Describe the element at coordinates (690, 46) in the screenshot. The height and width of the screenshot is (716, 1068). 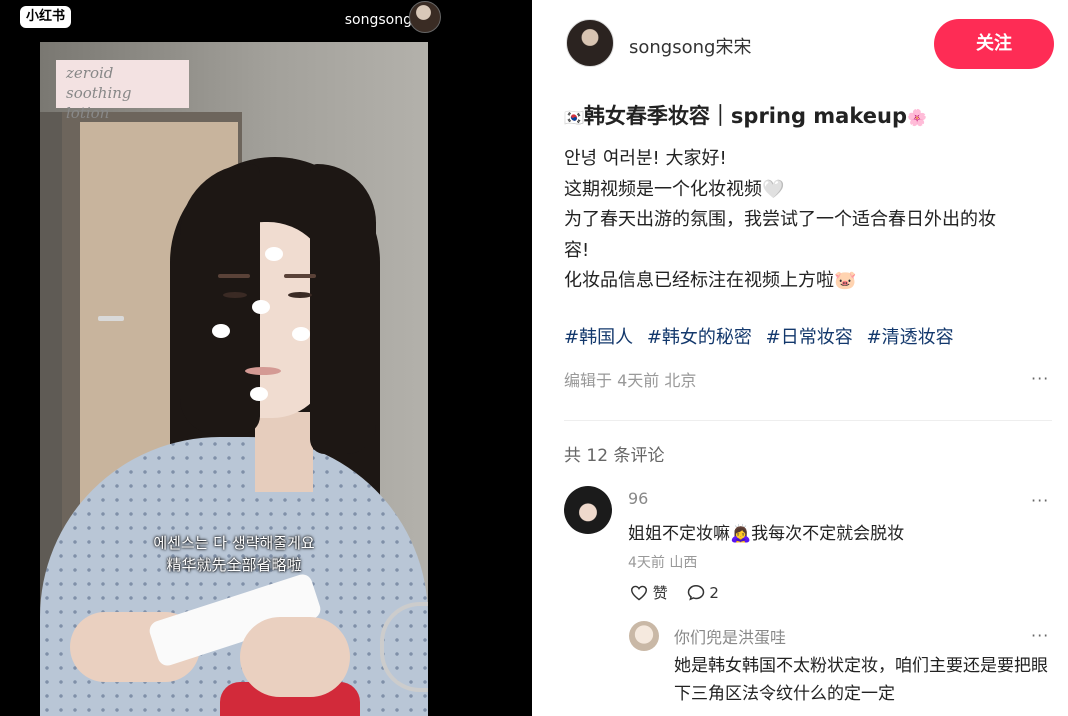
I see `author-name: songsong宋宋` at that location.